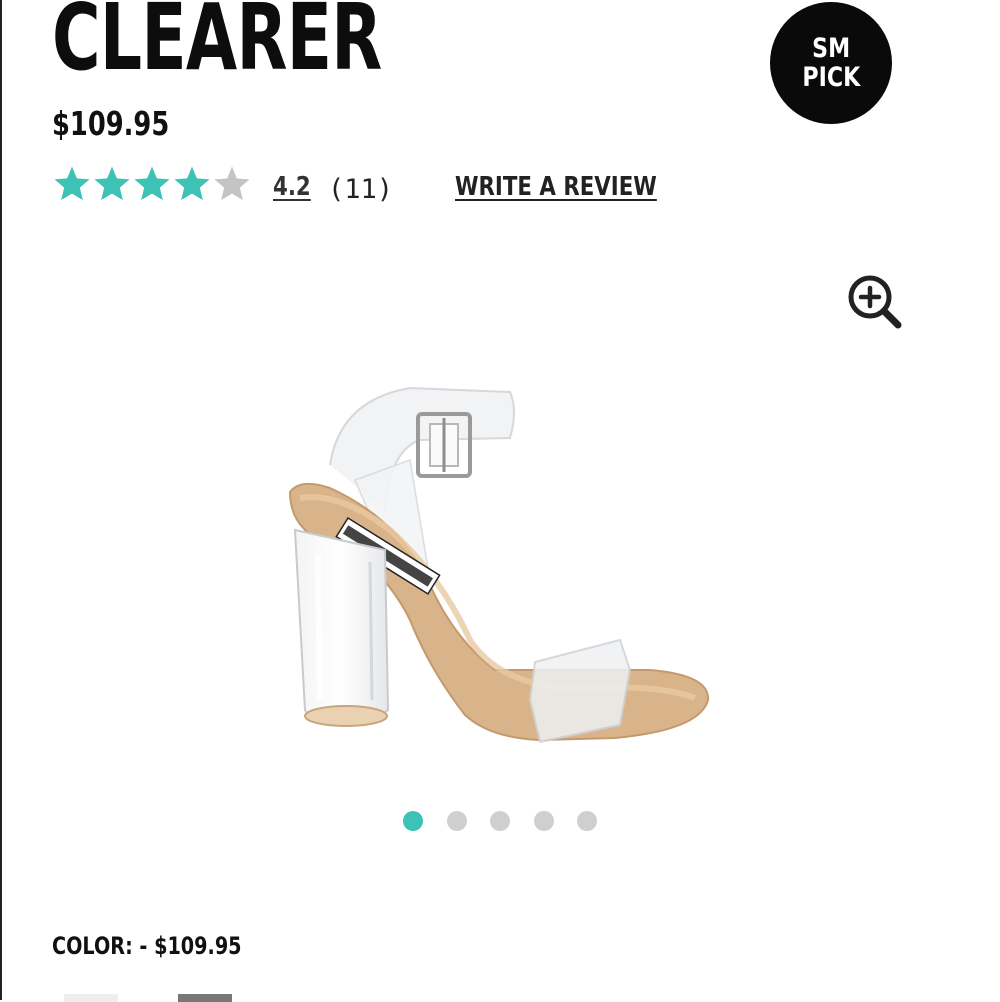 This screenshot has height=1002, width=1000. I want to click on color-swatch-clear, so click(91, 998).